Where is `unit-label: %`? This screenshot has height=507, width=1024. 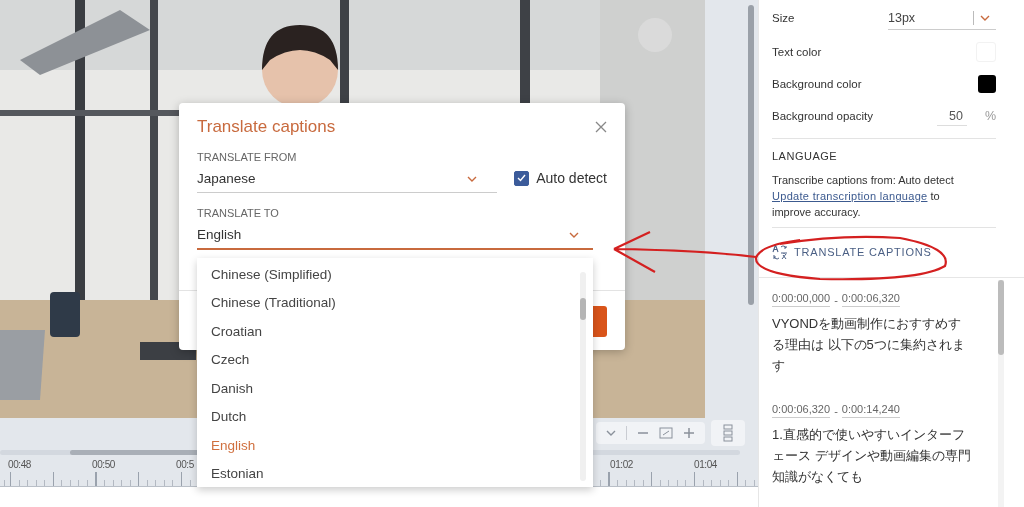
unit-label: % is located at coordinates (990, 116).